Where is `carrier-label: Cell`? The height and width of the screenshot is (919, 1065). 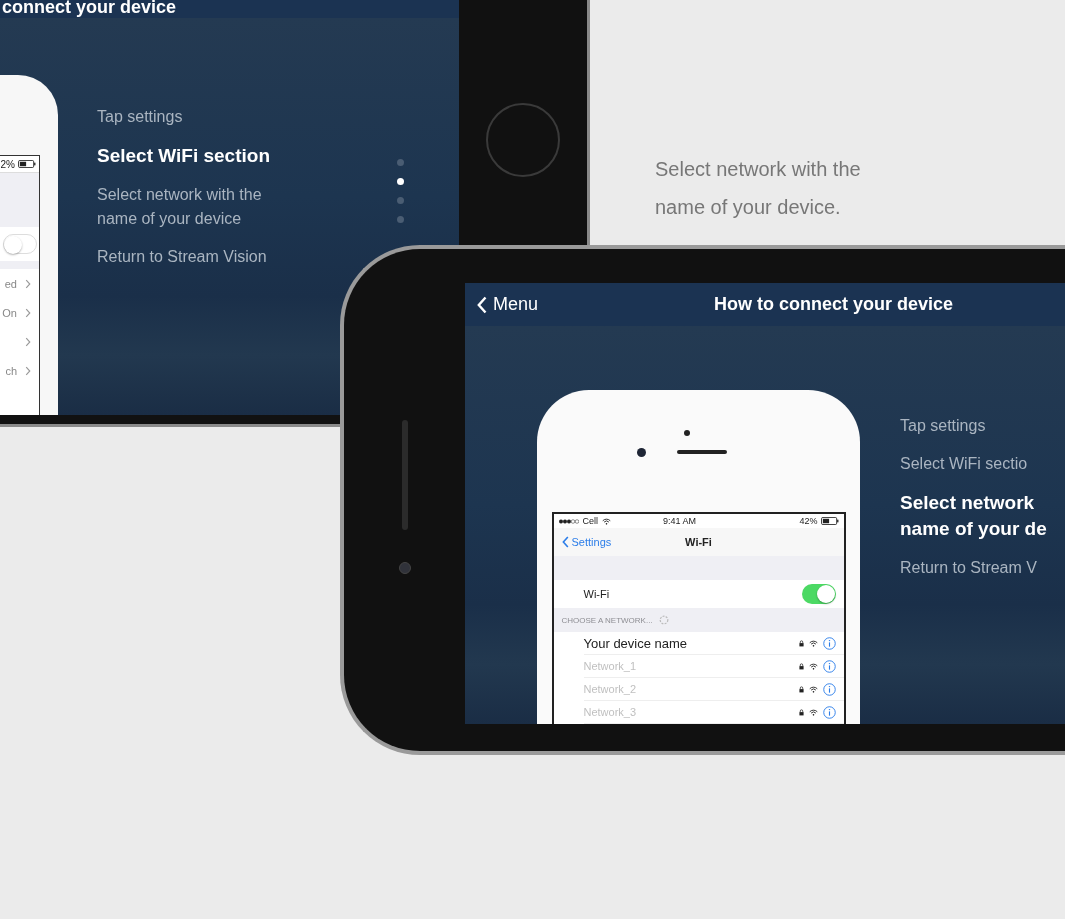
carrier-label: Cell is located at coordinates (590, 521).